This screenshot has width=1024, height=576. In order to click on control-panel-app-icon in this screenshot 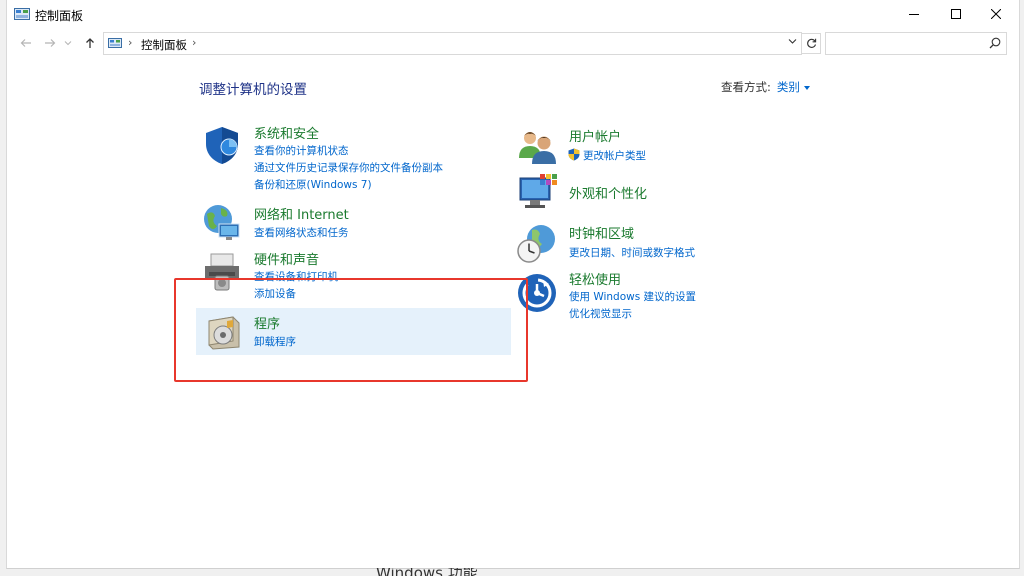, I will do `click(22, 14)`.